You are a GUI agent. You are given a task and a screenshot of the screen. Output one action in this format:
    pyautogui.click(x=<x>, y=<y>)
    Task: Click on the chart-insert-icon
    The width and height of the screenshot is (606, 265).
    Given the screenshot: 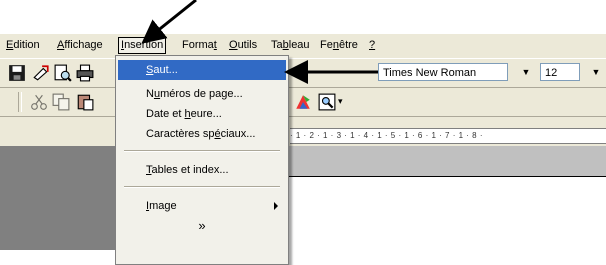 What is the action you would take?
    pyautogui.click(x=303, y=102)
    